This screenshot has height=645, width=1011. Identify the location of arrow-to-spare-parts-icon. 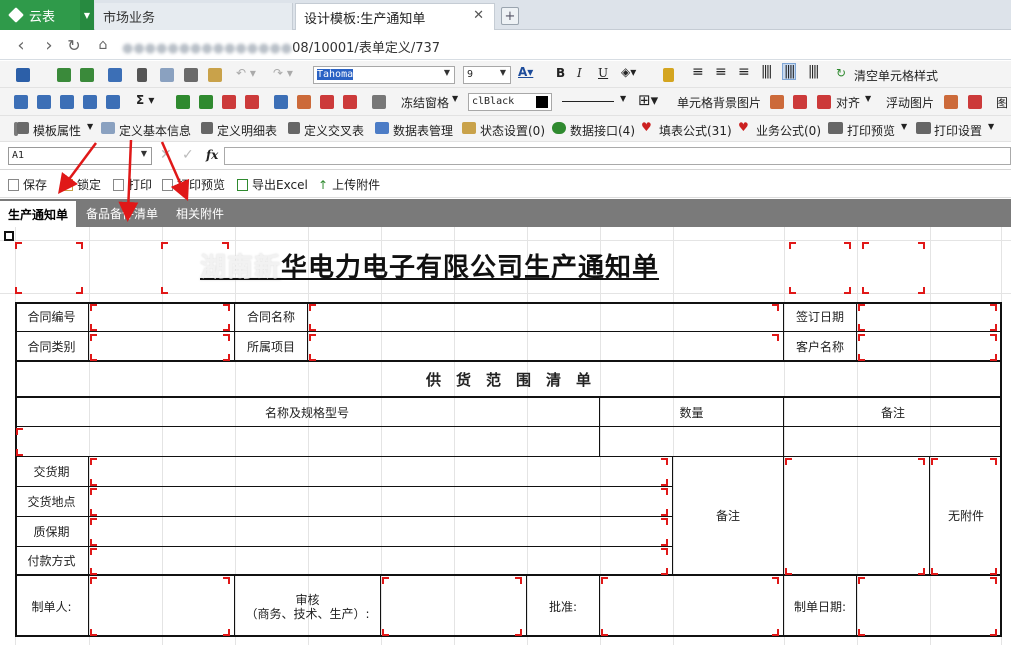
(128, 180).